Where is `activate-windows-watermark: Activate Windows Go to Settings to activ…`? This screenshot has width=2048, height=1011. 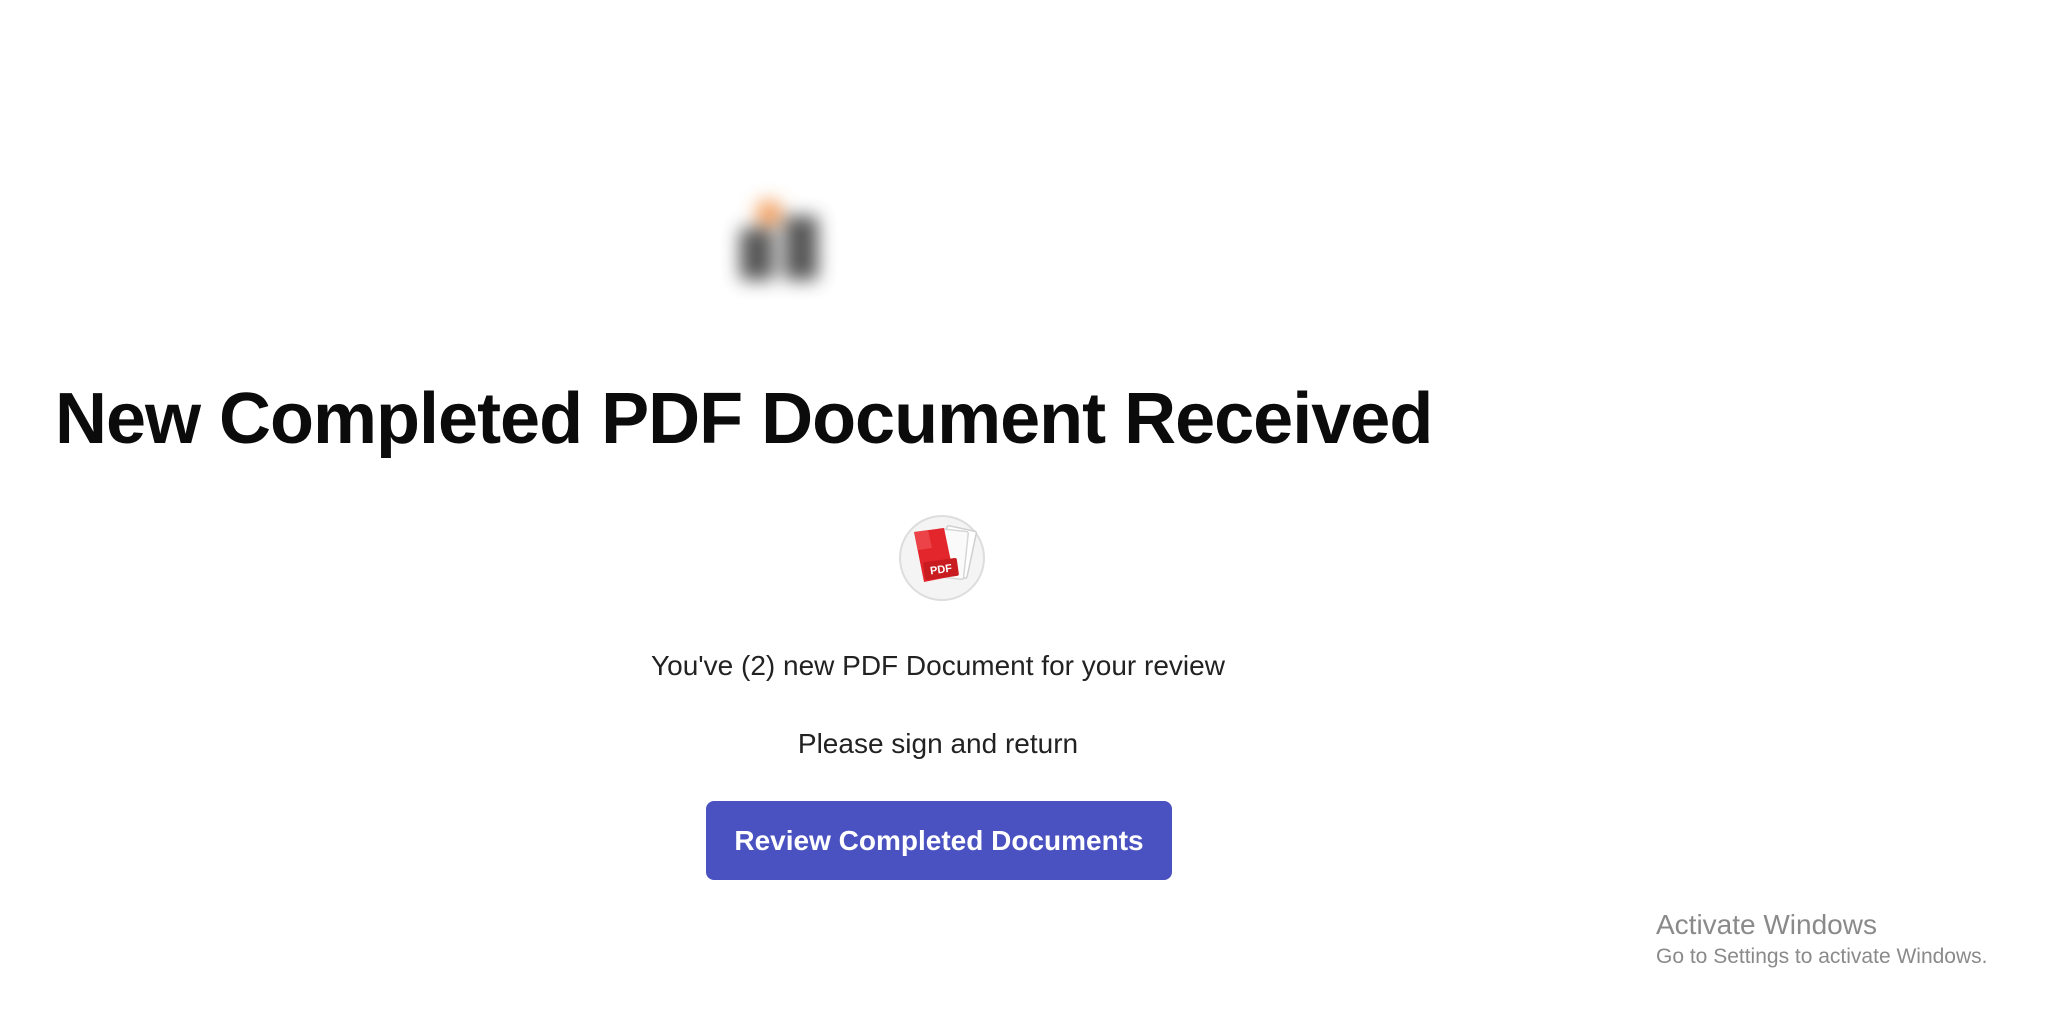 activate-windows-watermark: Activate Windows Go to Settings to activ… is located at coordinates (1822, 940).